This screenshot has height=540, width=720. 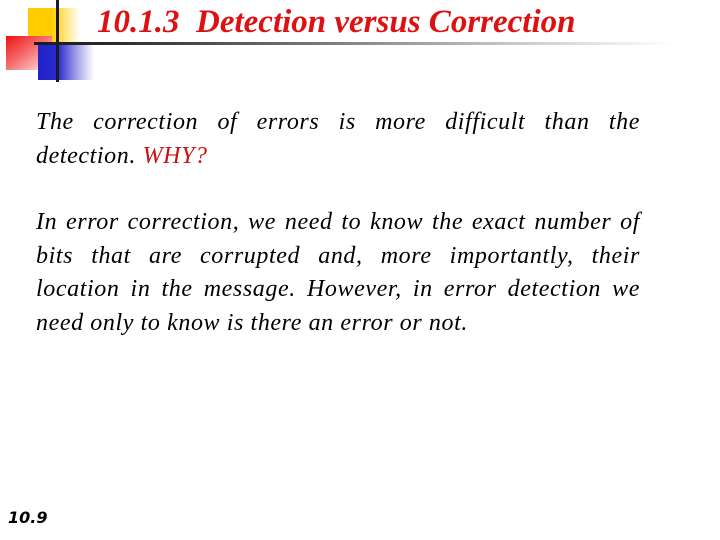 I want to click on slide-title: 10.1.3 Detection versus Correction, so click(x=336, y=22).